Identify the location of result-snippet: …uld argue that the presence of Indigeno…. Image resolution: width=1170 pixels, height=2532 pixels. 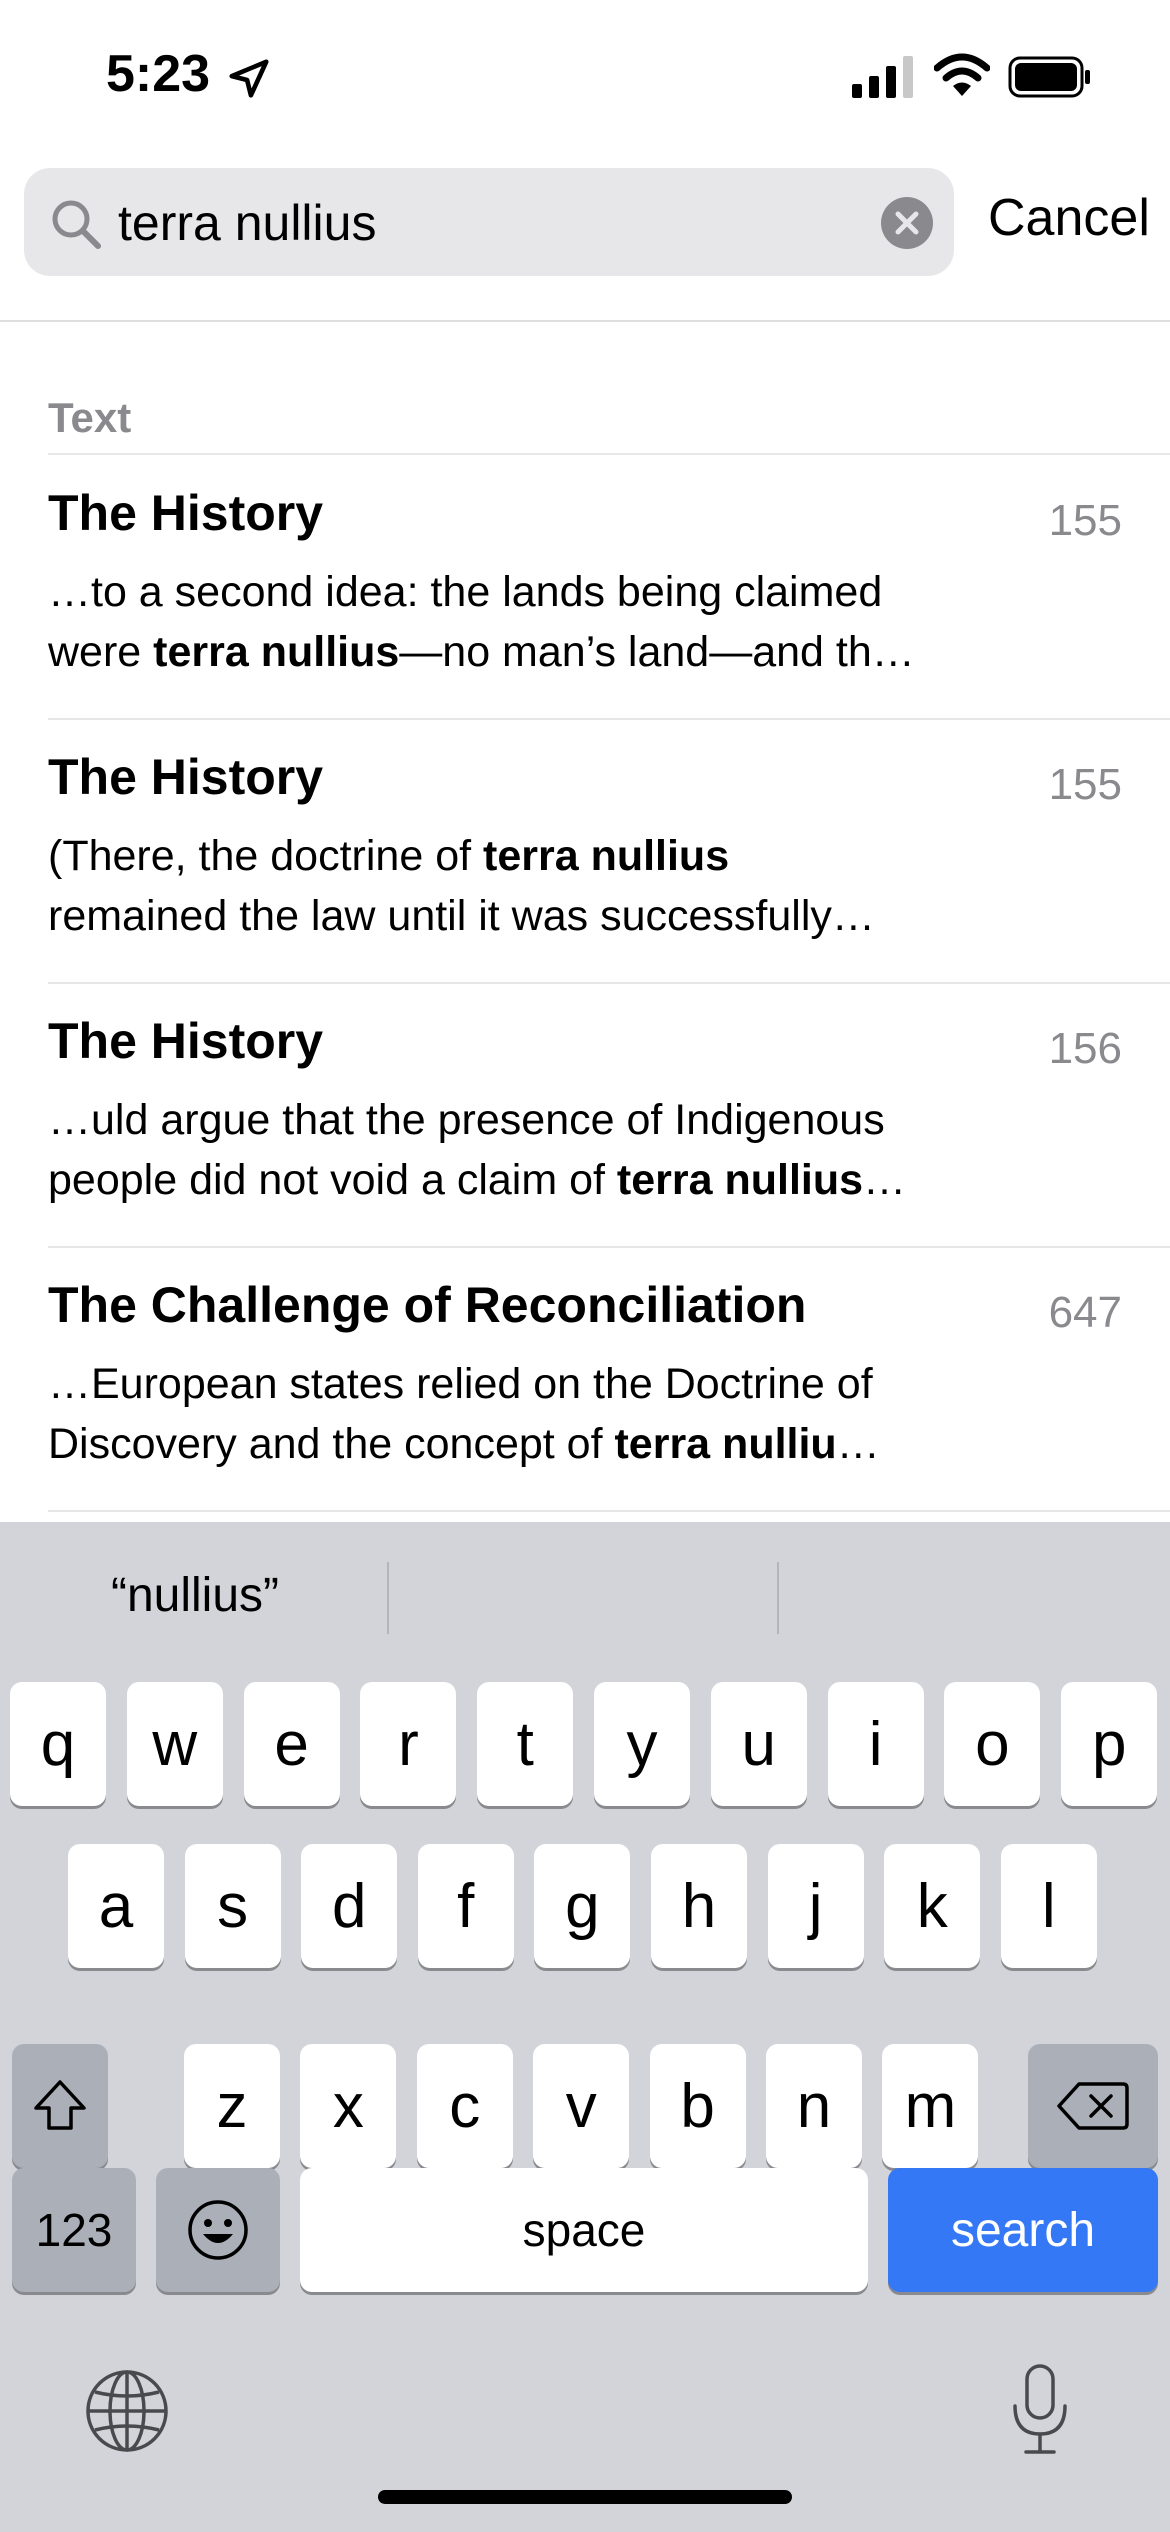
(477, 1150).